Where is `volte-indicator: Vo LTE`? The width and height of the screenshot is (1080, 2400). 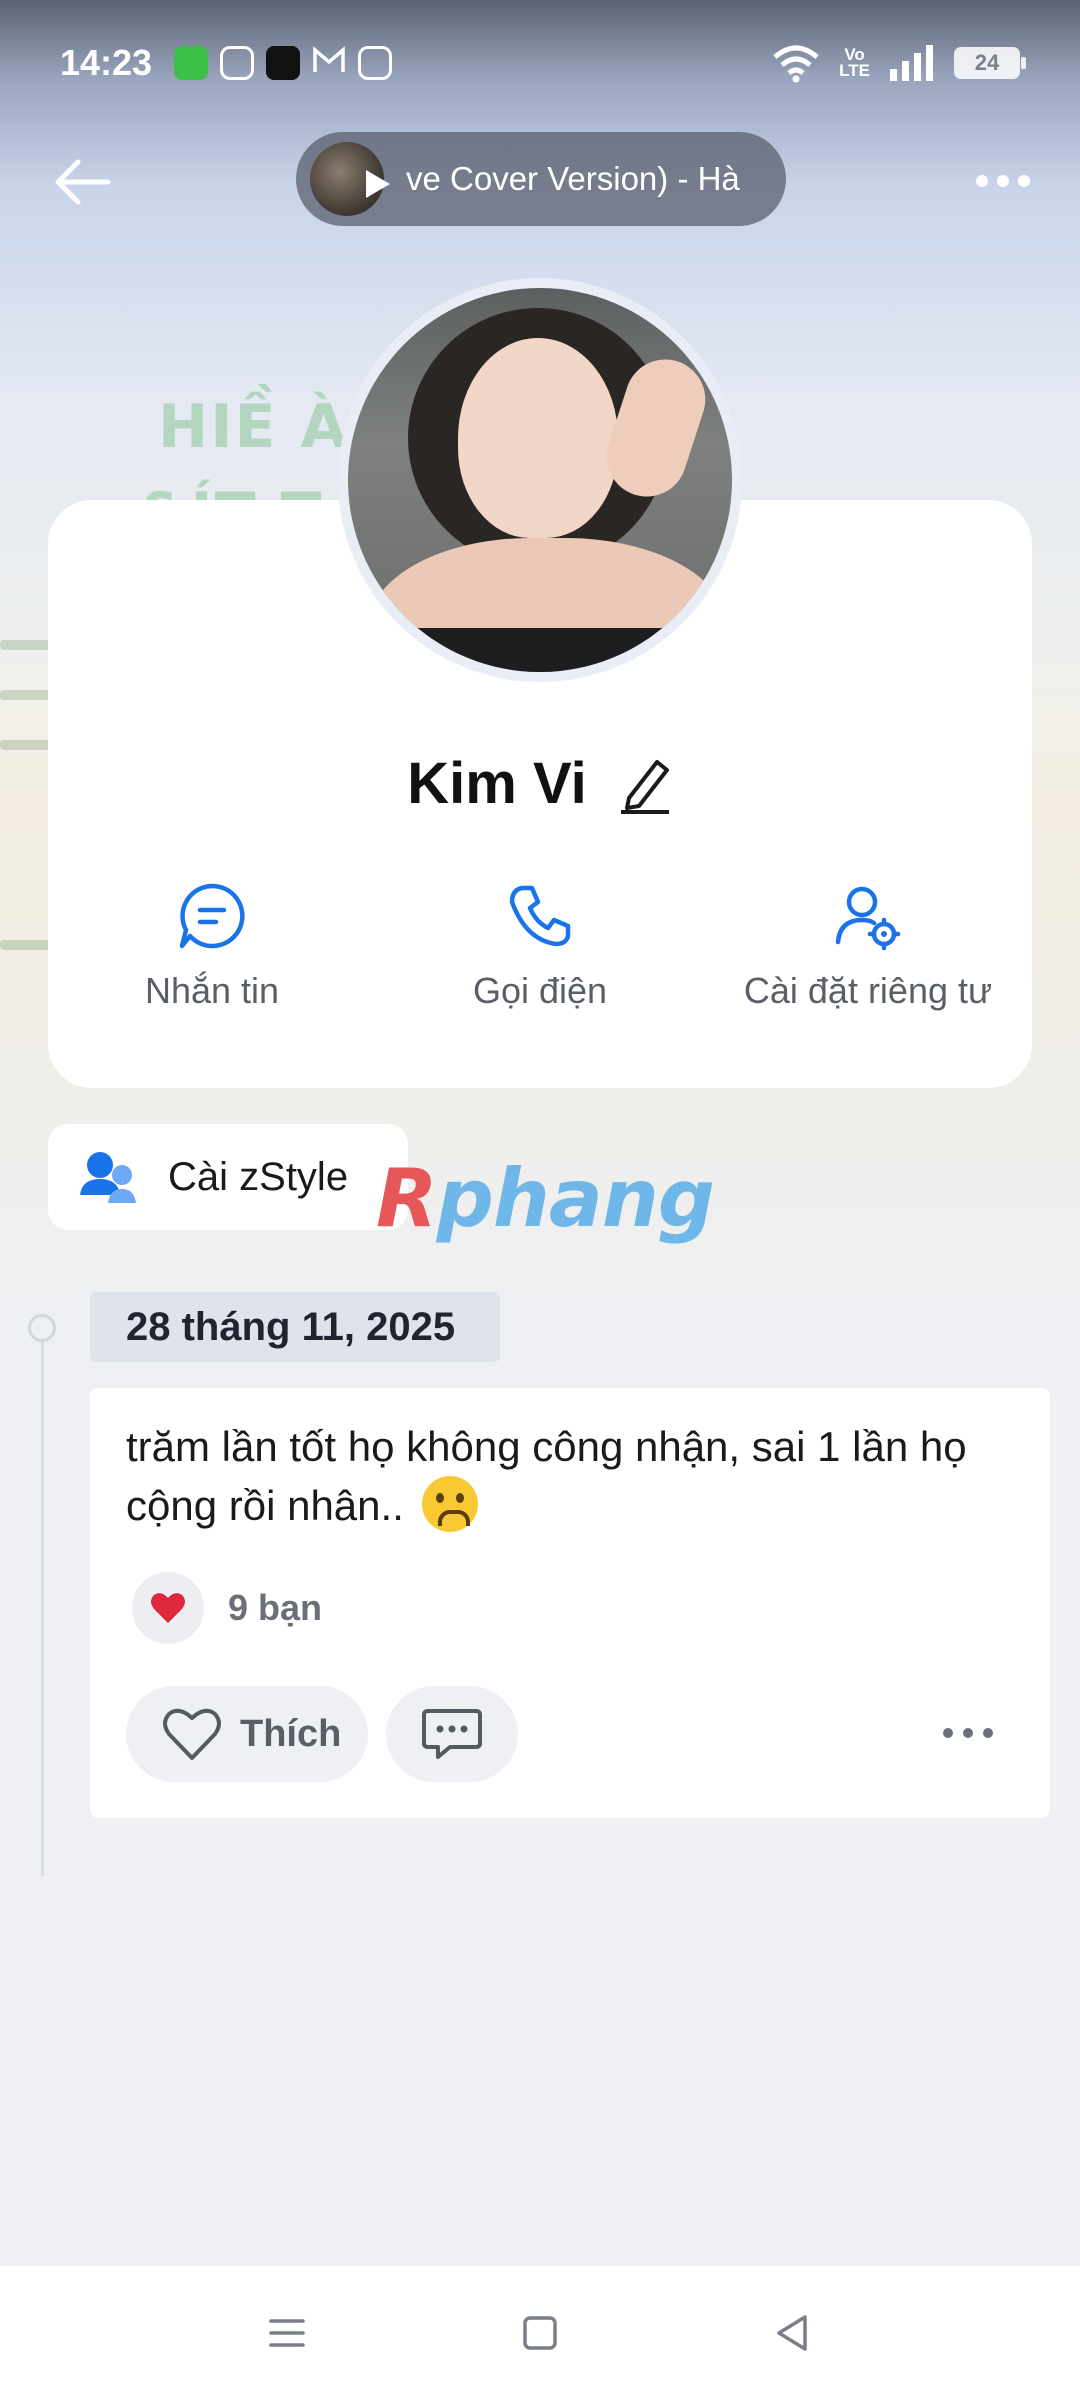
volte-indicator: Vo LTE is located at coordinates (854, 62).